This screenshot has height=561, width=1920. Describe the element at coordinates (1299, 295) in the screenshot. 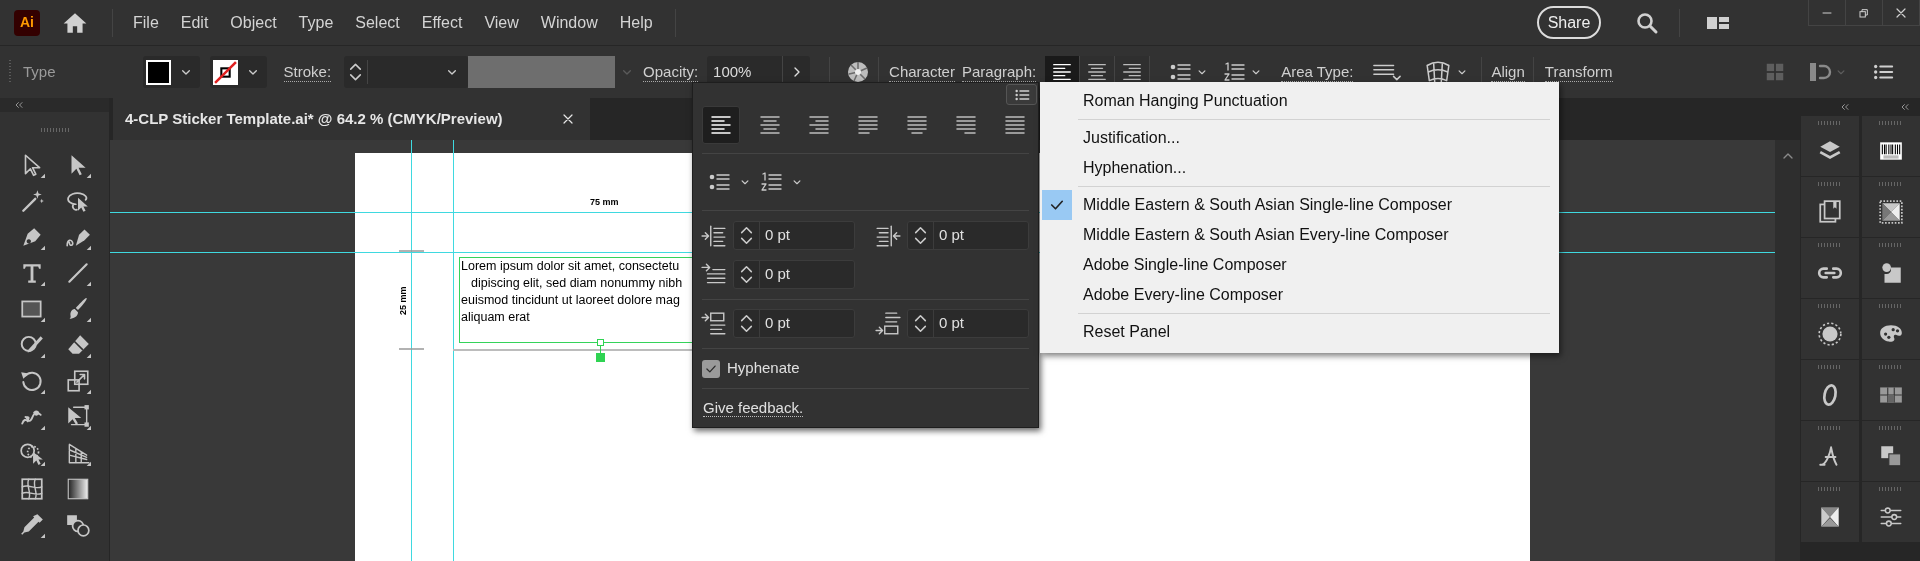

I see `menu-item: Adobe Every-line Composer` at that location.